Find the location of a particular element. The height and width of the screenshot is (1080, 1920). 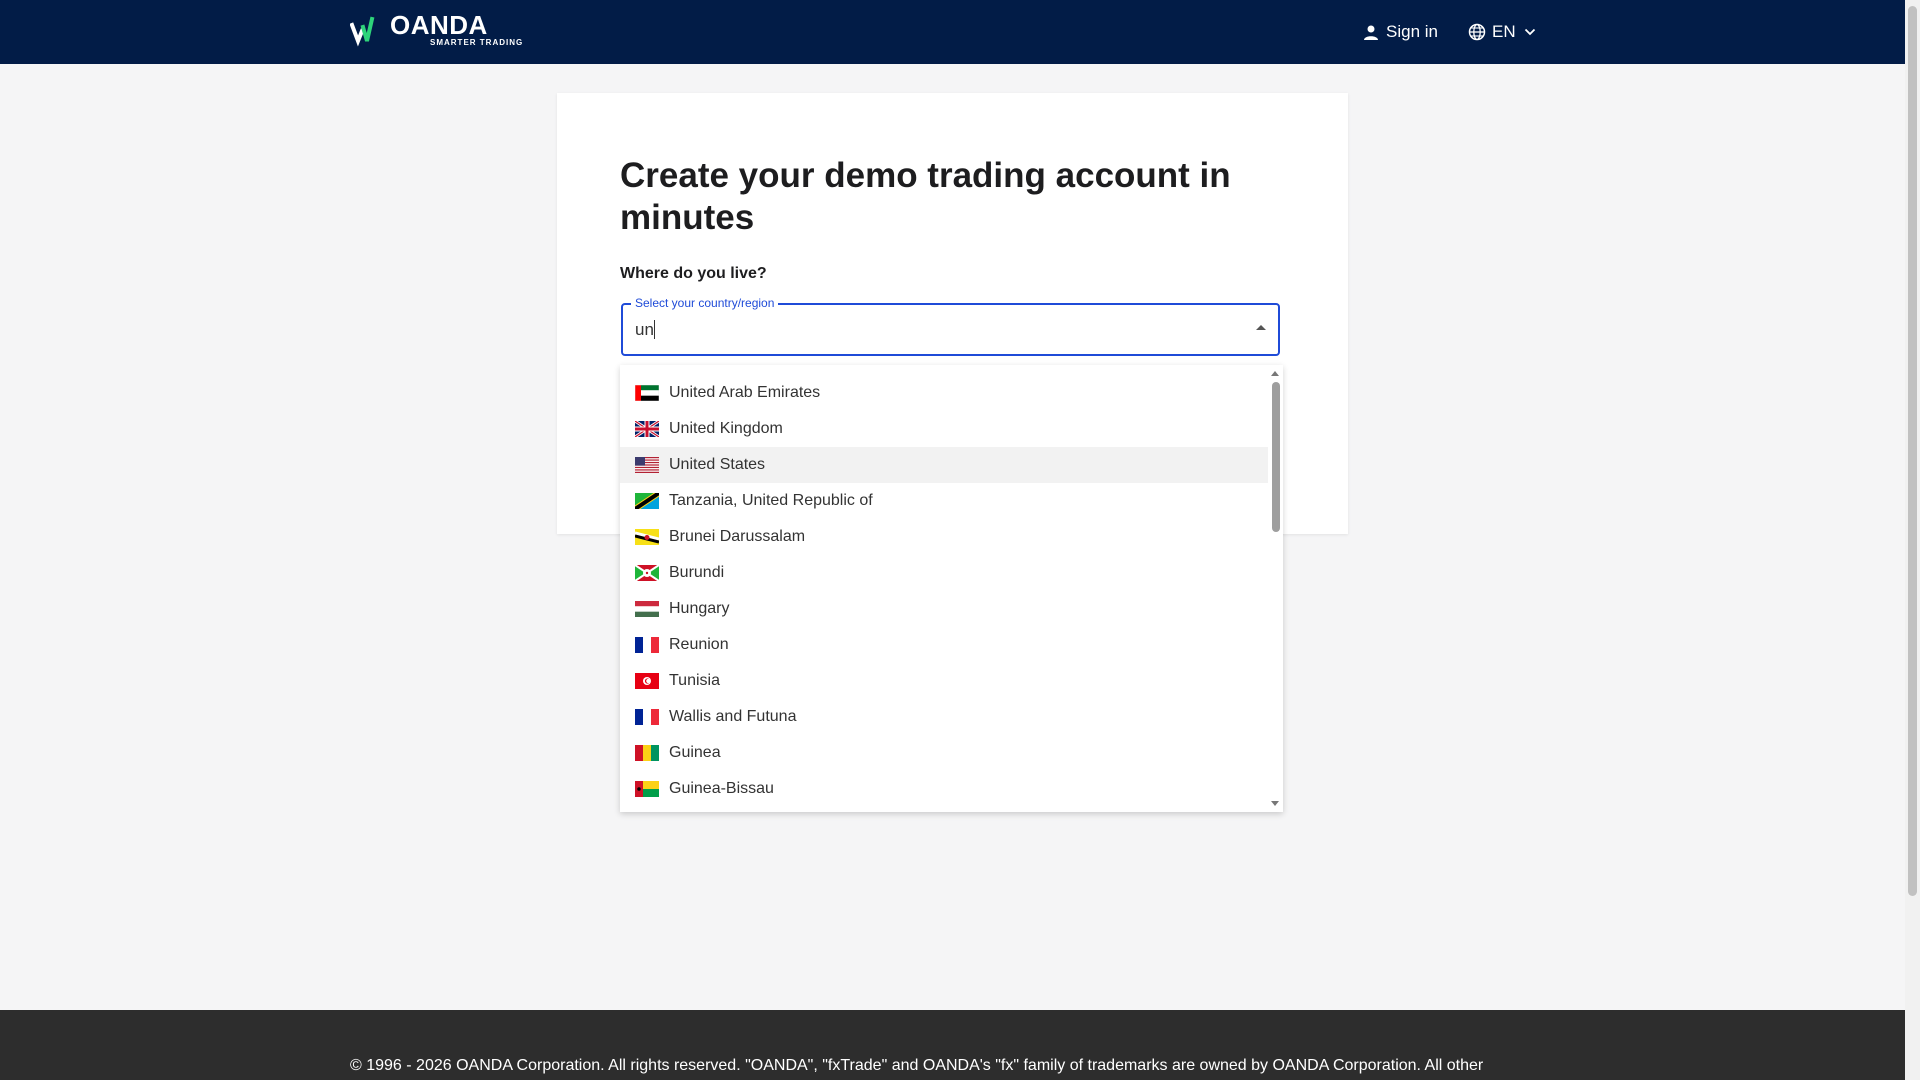

country-select-label: Select your country/region is located at coordinates (705, 303).